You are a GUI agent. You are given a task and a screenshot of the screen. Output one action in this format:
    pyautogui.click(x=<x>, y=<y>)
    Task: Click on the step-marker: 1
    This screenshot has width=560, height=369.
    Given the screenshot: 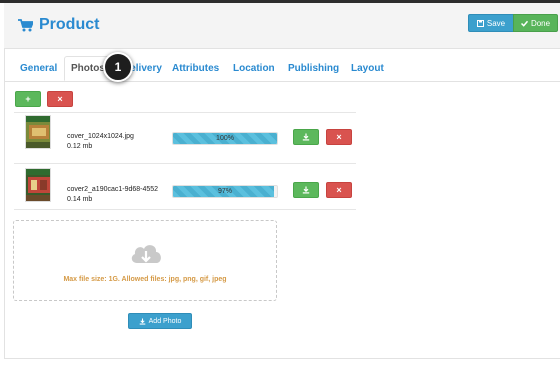 What is the action you would take?
    pyautogui.click(x=118, y=67)
    